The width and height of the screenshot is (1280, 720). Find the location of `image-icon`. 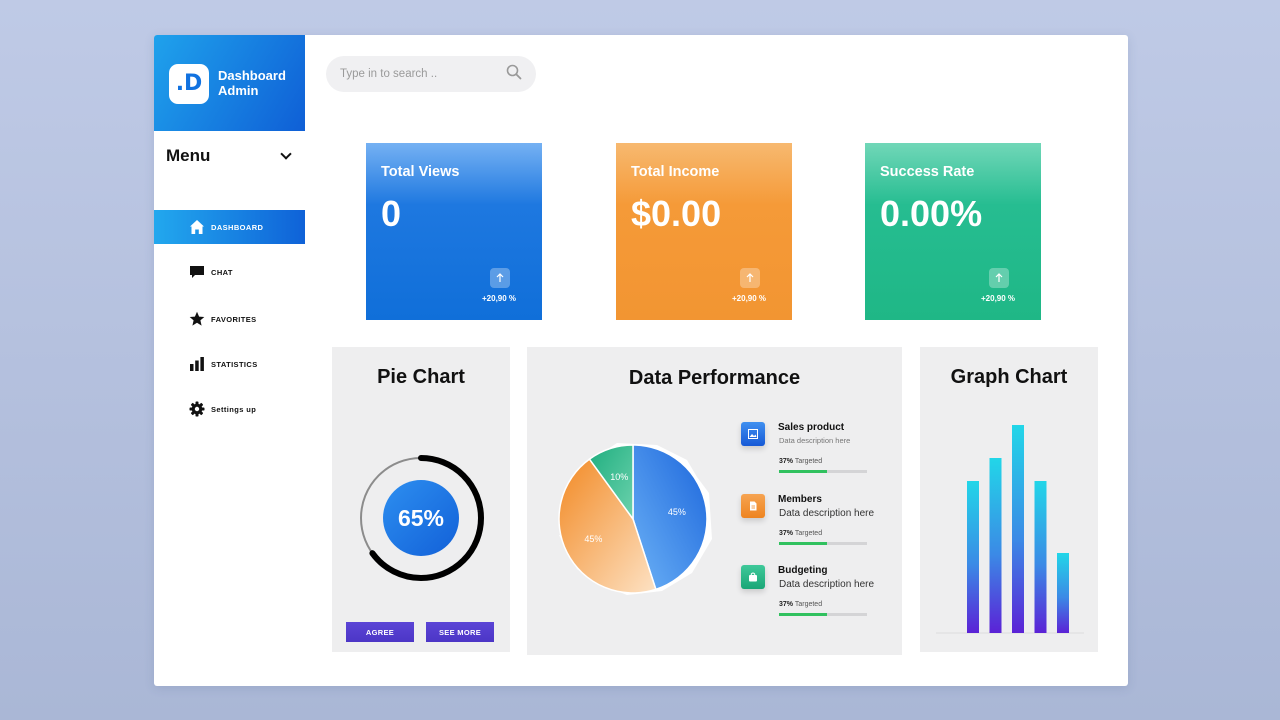

image-icon is located at coordinates (753, 434).